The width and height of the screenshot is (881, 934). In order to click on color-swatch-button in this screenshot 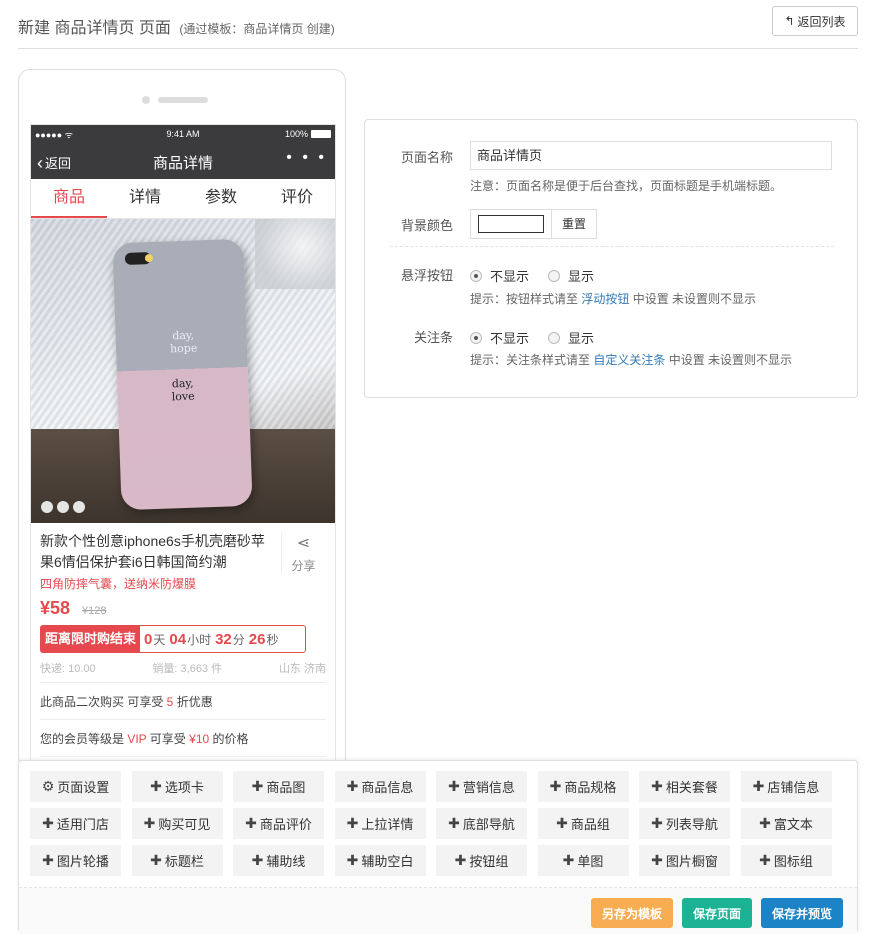, I will do `click(511, 224)`.